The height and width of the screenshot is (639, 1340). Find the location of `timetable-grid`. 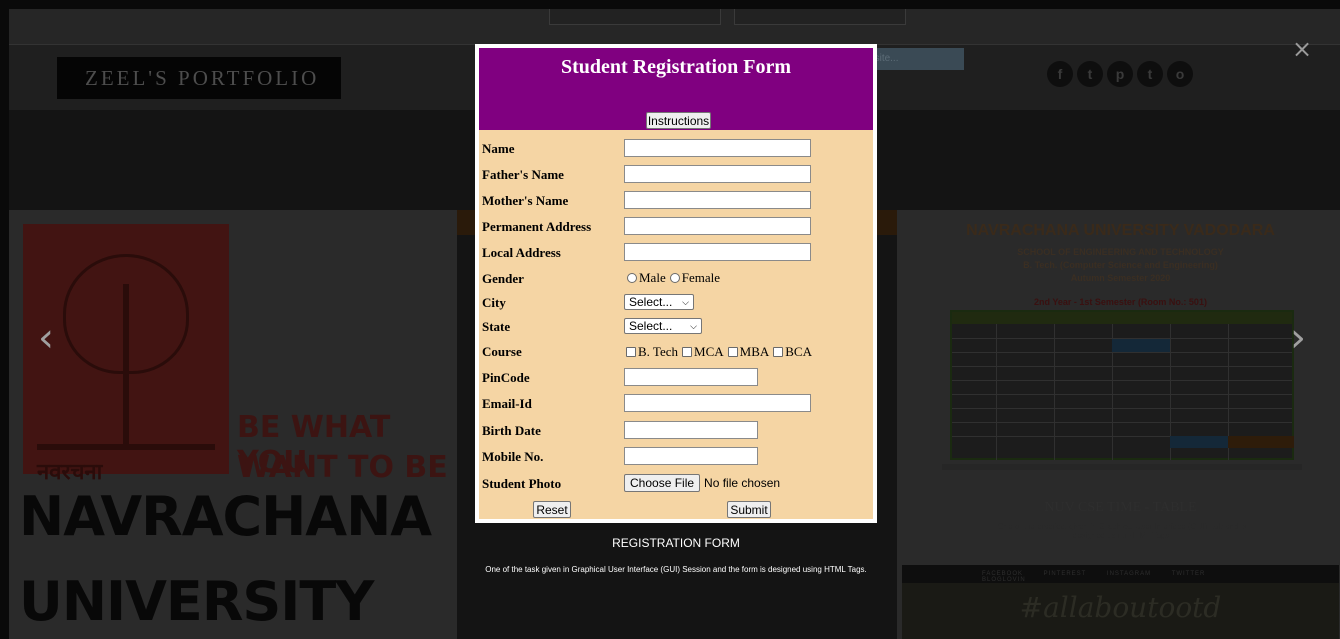

timetable-grid is located at coordinates (1122, 385).